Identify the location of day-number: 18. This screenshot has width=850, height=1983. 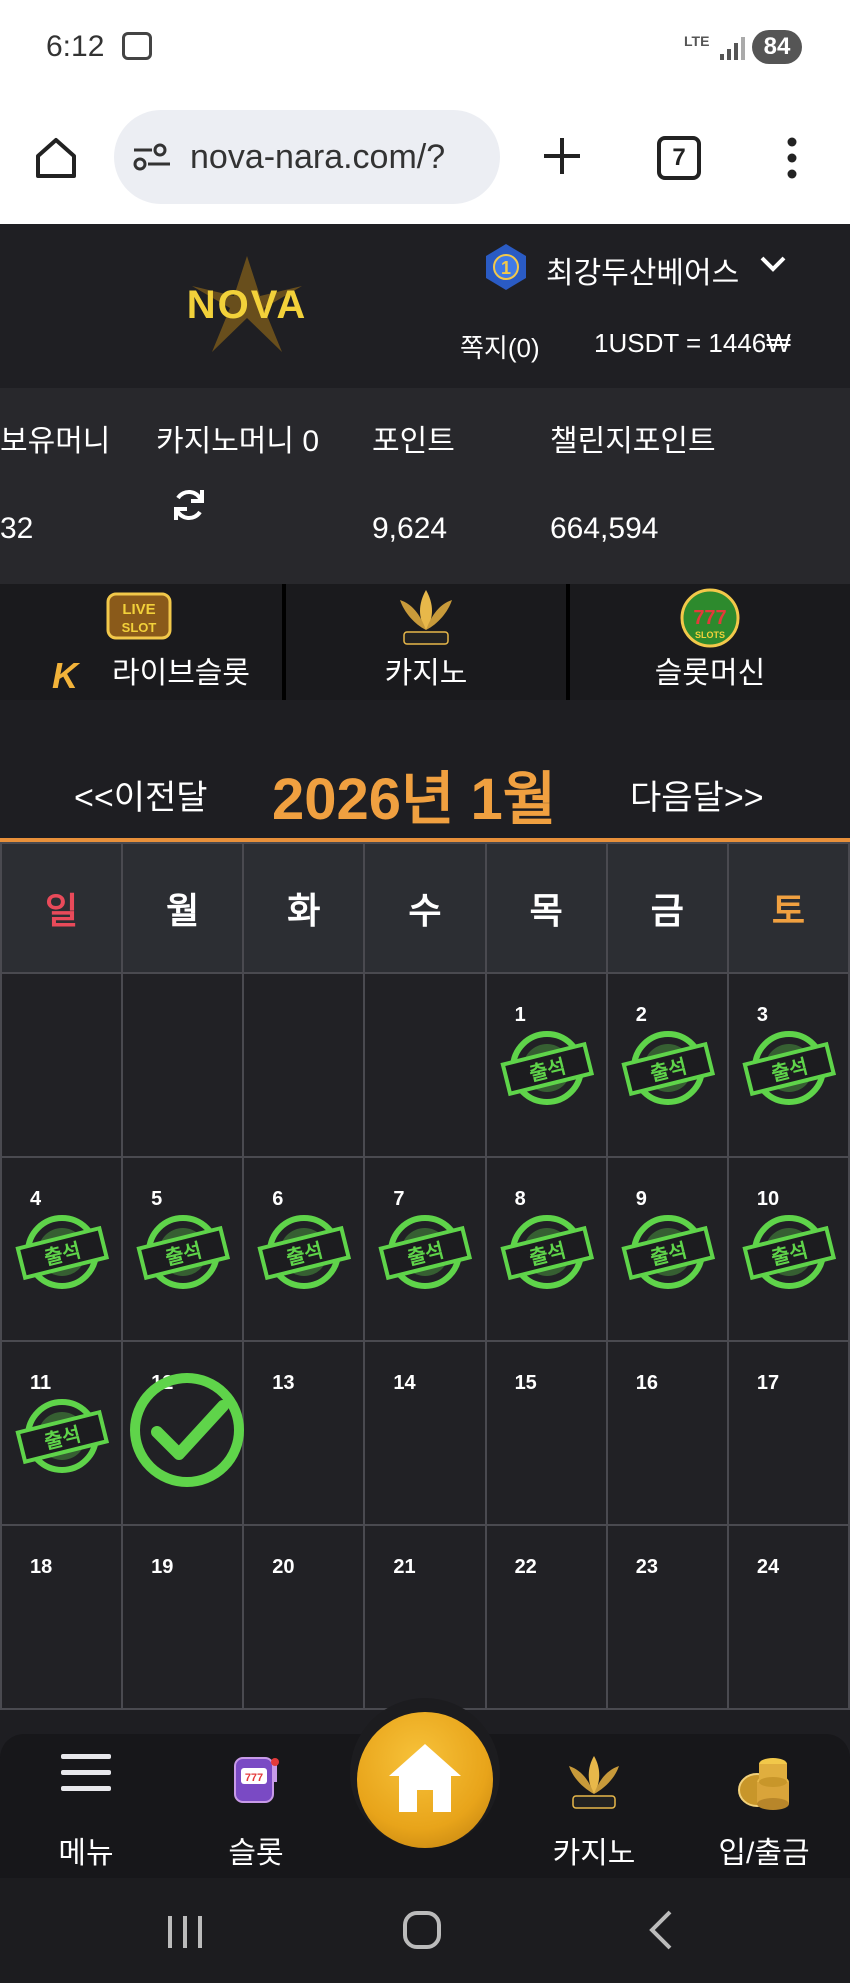
(41, 1567).